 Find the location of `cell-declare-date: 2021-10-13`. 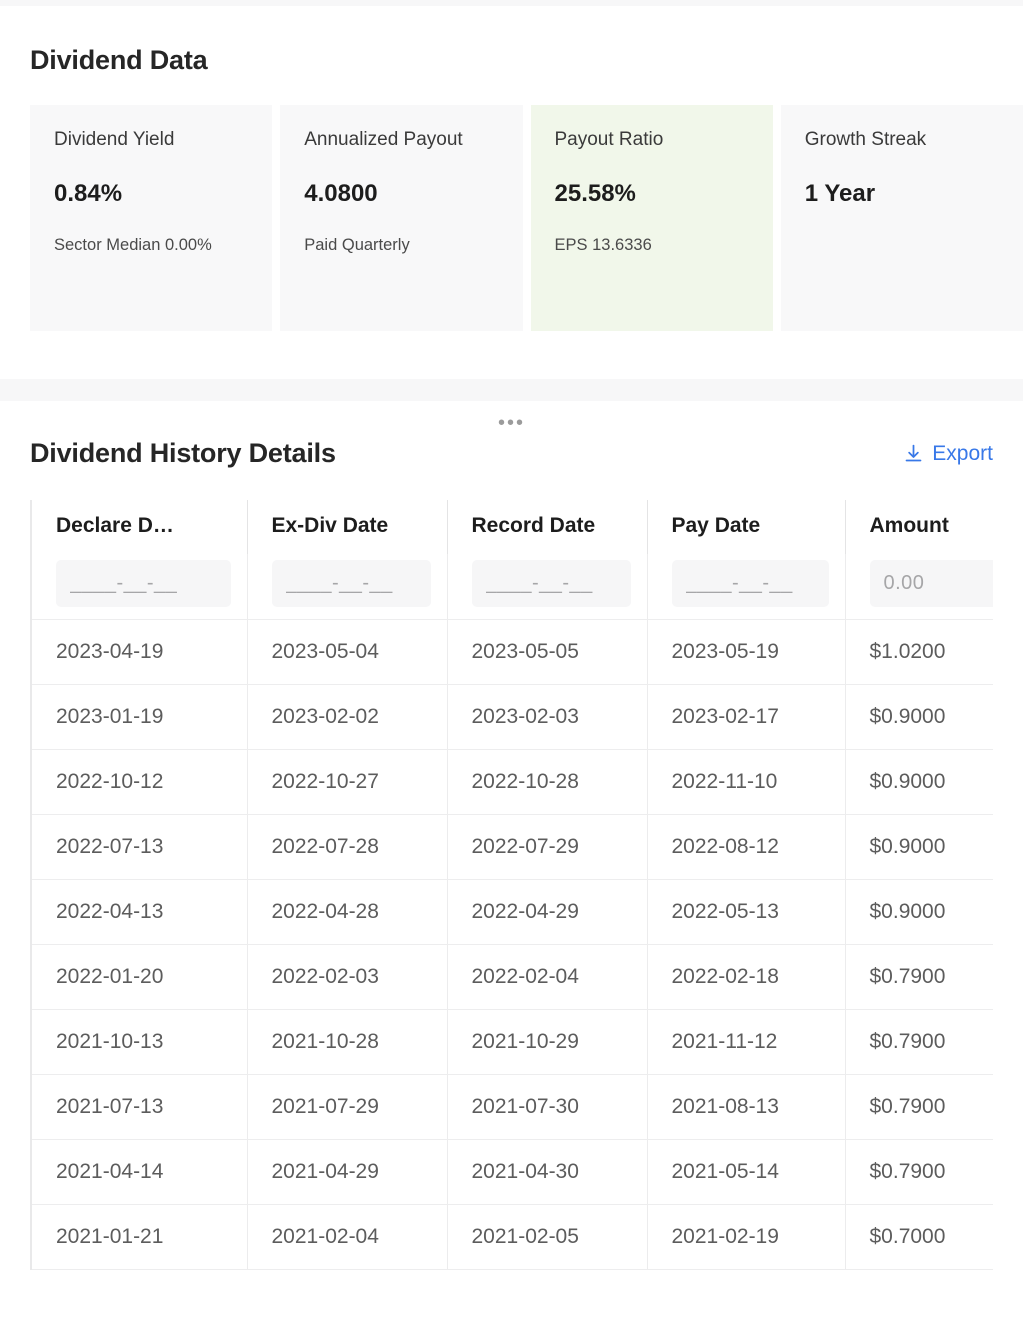

cell-declare-date: 2021-10-13 is located at coordinates (140, 1042).